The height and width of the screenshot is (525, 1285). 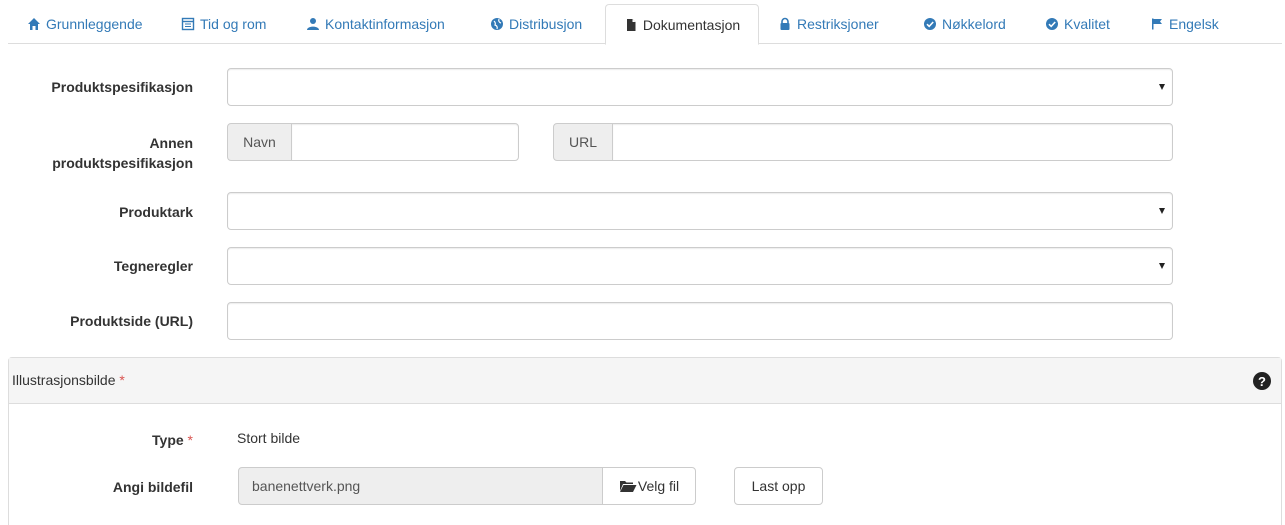 I want to click on tab-label: Distribusjon, so click(x=546, y=24).